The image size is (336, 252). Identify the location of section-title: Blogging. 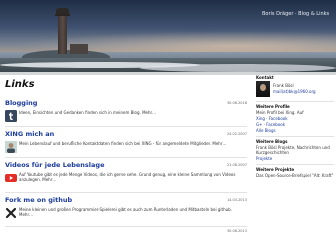
(126, 103).